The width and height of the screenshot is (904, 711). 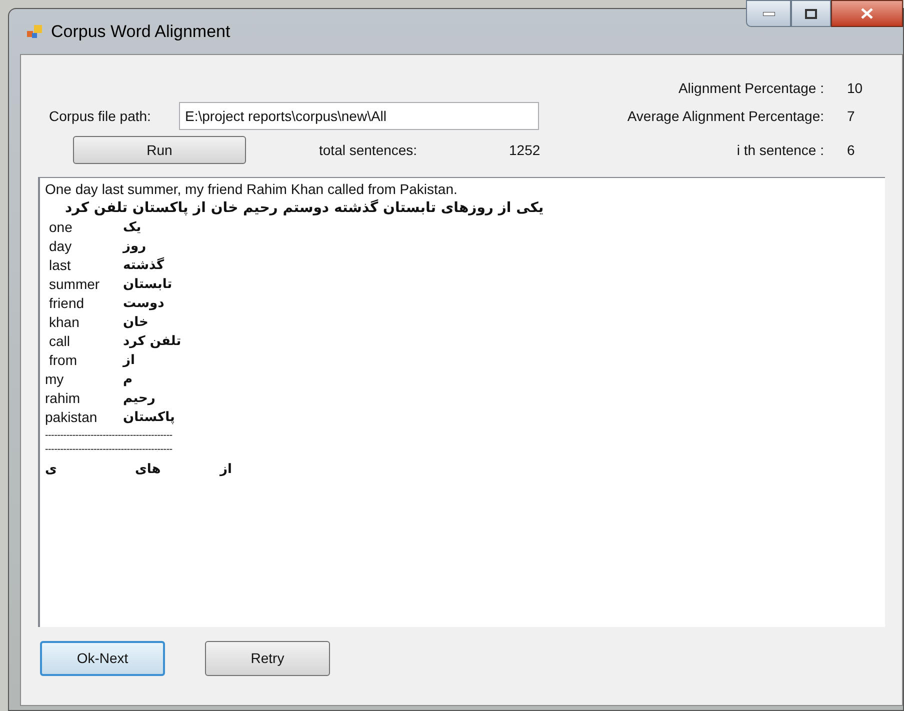 What do you see at coordinates (304, 208) in the screenshot?
I see `translation-text: یکی از روزهای تابستان گذشته دوستم رحیم خان از پاکستان تلفن کرد` at bounding box center [304, 208].